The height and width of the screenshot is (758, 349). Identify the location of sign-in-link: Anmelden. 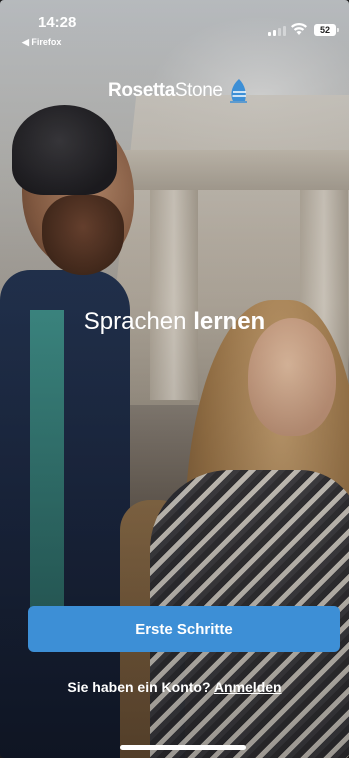
(248, 687).